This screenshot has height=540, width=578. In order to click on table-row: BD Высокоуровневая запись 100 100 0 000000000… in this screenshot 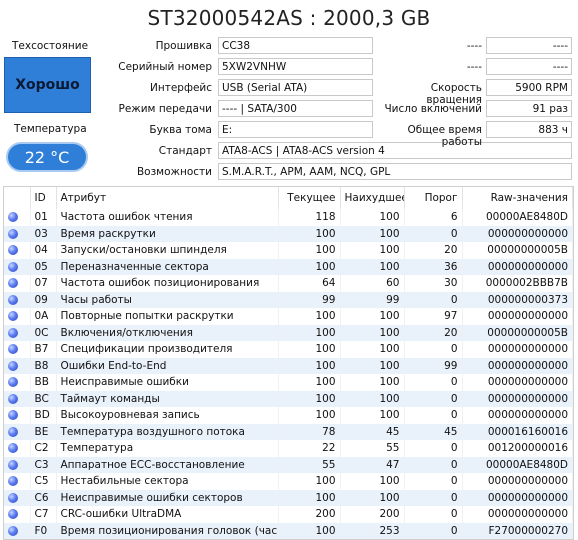, I will do `click(288, 415)`.